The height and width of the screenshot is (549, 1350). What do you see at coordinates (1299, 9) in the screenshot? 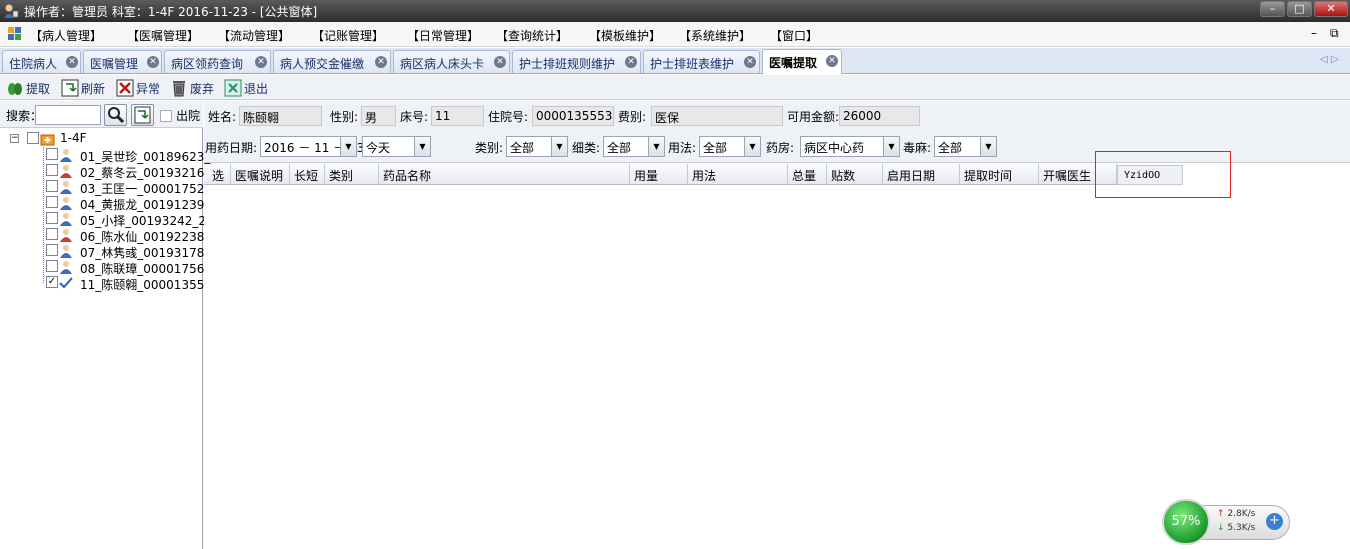
I see `maximize-window-button: □` at bounding box center [1299, 9].